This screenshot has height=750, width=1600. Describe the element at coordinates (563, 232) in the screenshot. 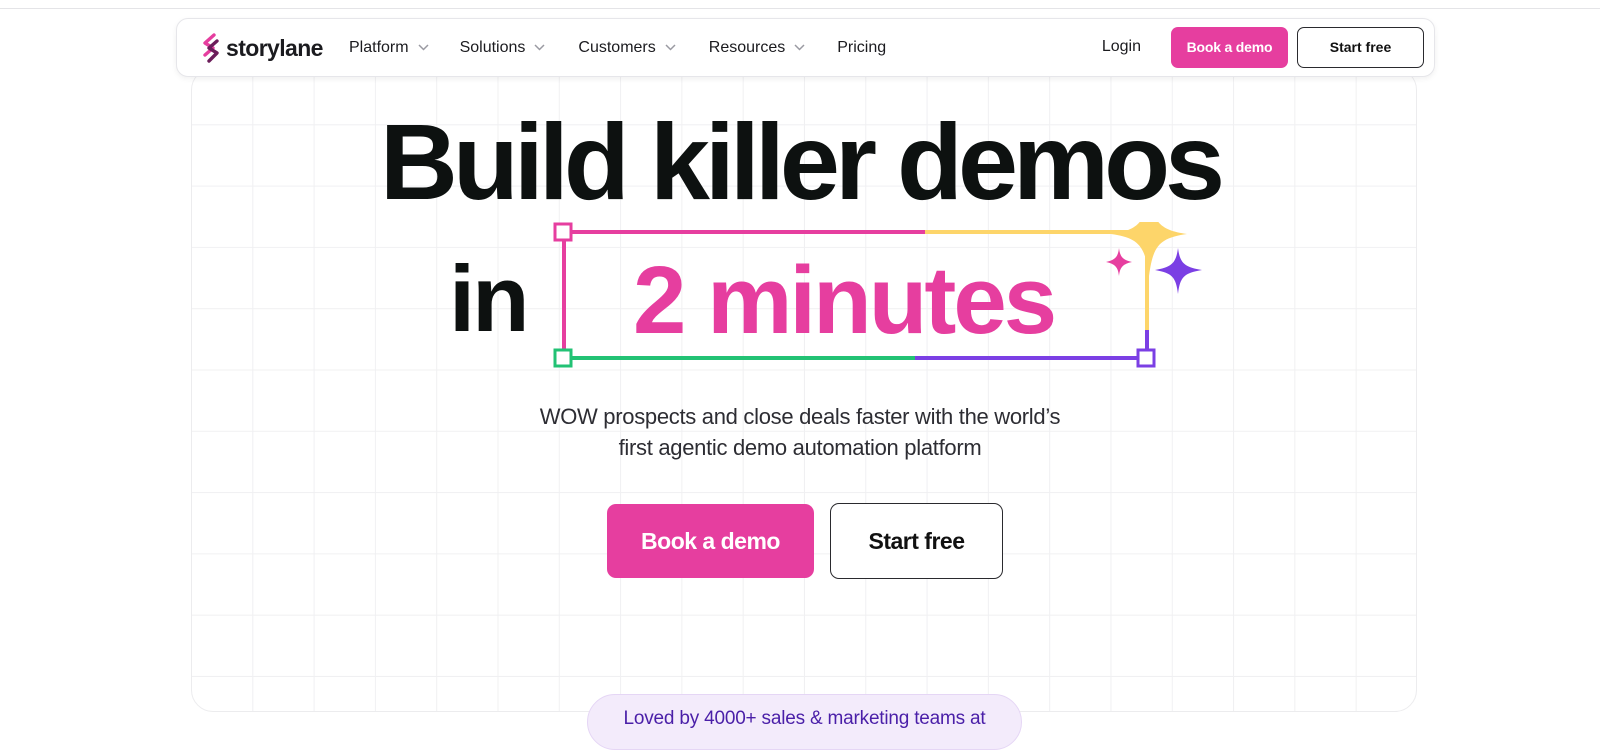

I see `corner-handle-top-left` at that location.